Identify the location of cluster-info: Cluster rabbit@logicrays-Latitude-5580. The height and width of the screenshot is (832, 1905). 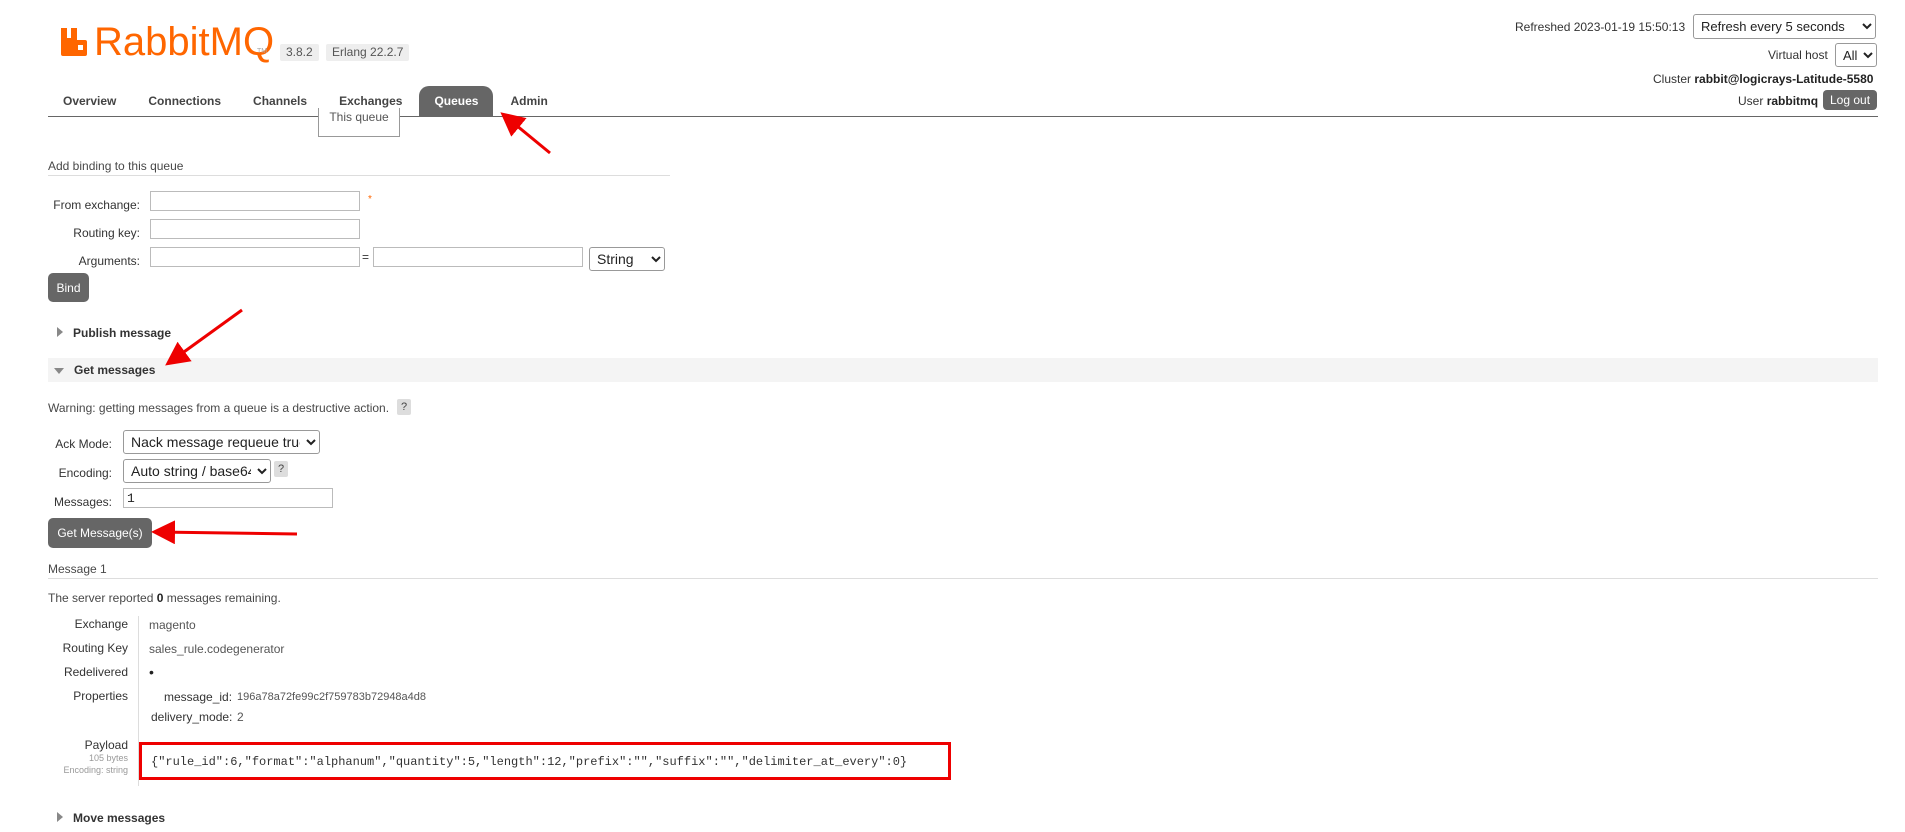
(1763, 79).